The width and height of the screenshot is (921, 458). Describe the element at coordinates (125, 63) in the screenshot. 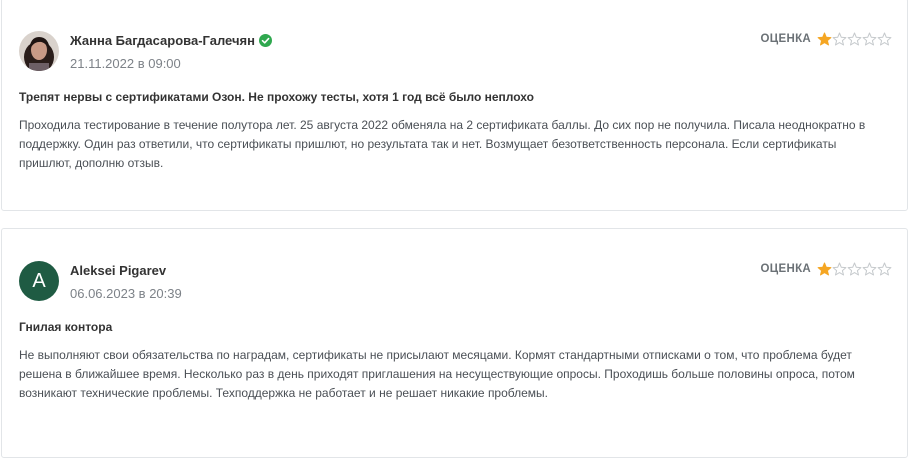

I see `review-date: 21.11.2022 в 09:00` at that location.